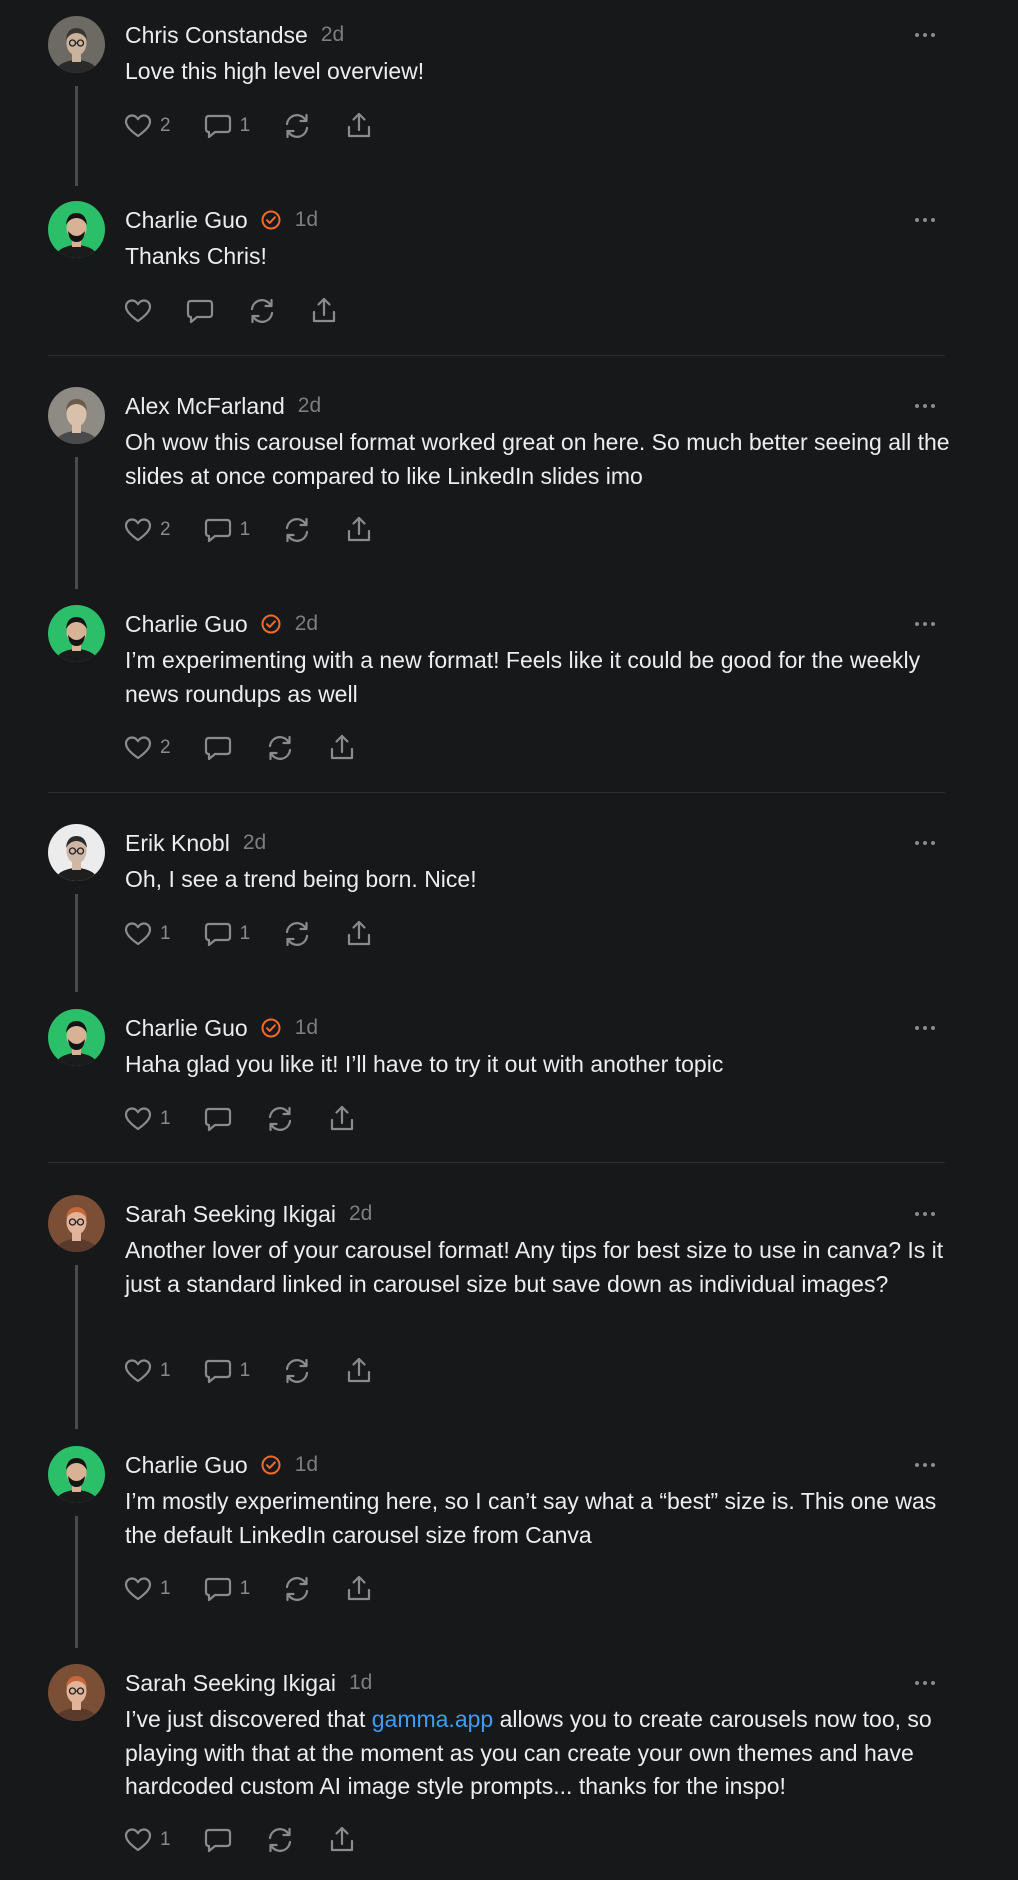 The width and height of the screenshot is (1018, 1880). I want to click on author-name: Erik Knobl, so click(177, 843).